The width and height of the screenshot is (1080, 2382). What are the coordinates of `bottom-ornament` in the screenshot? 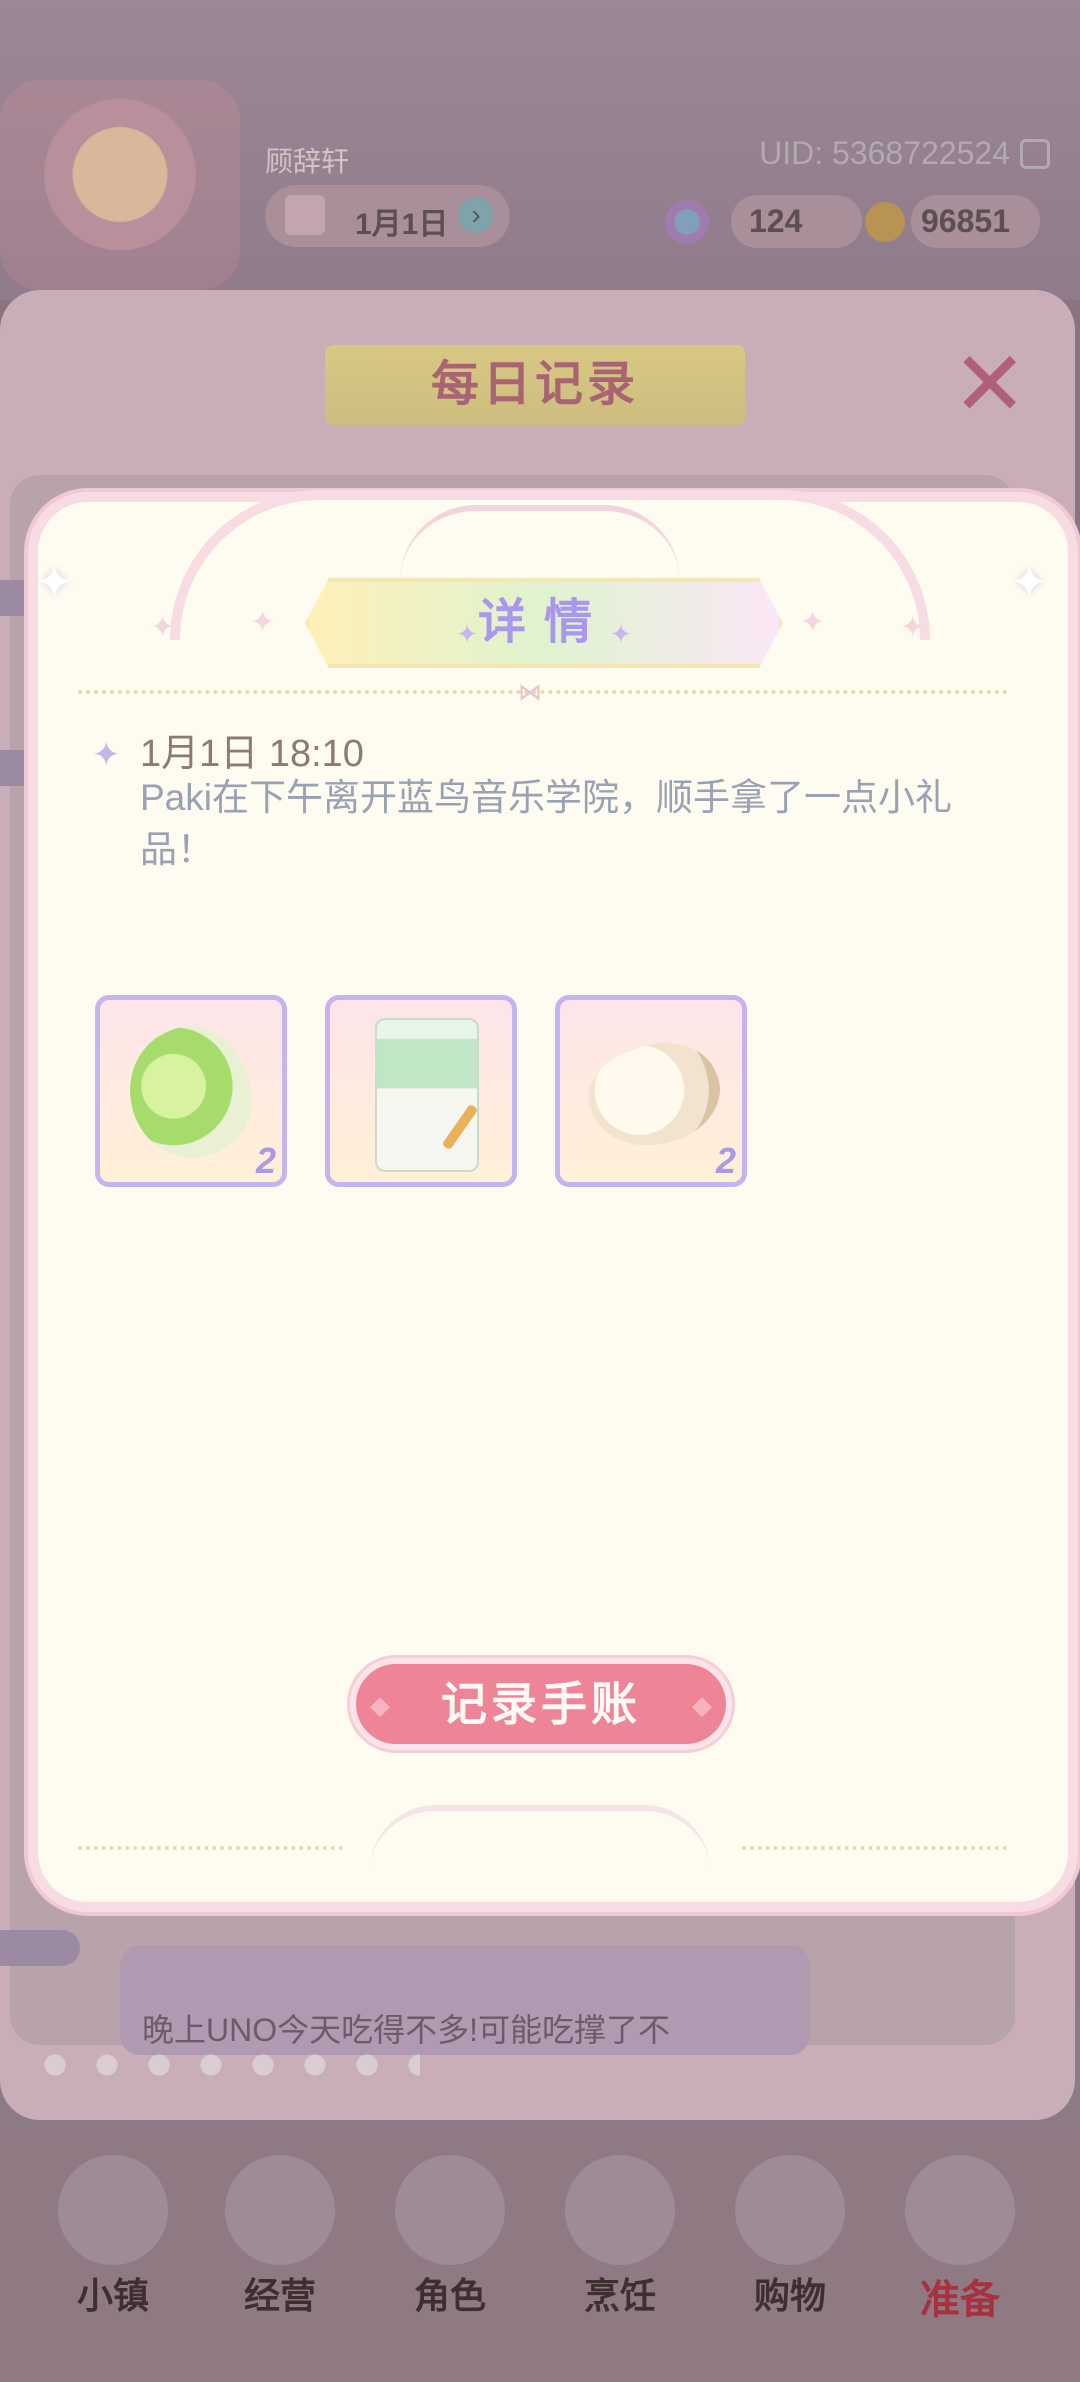 It's located at (540, 1838).